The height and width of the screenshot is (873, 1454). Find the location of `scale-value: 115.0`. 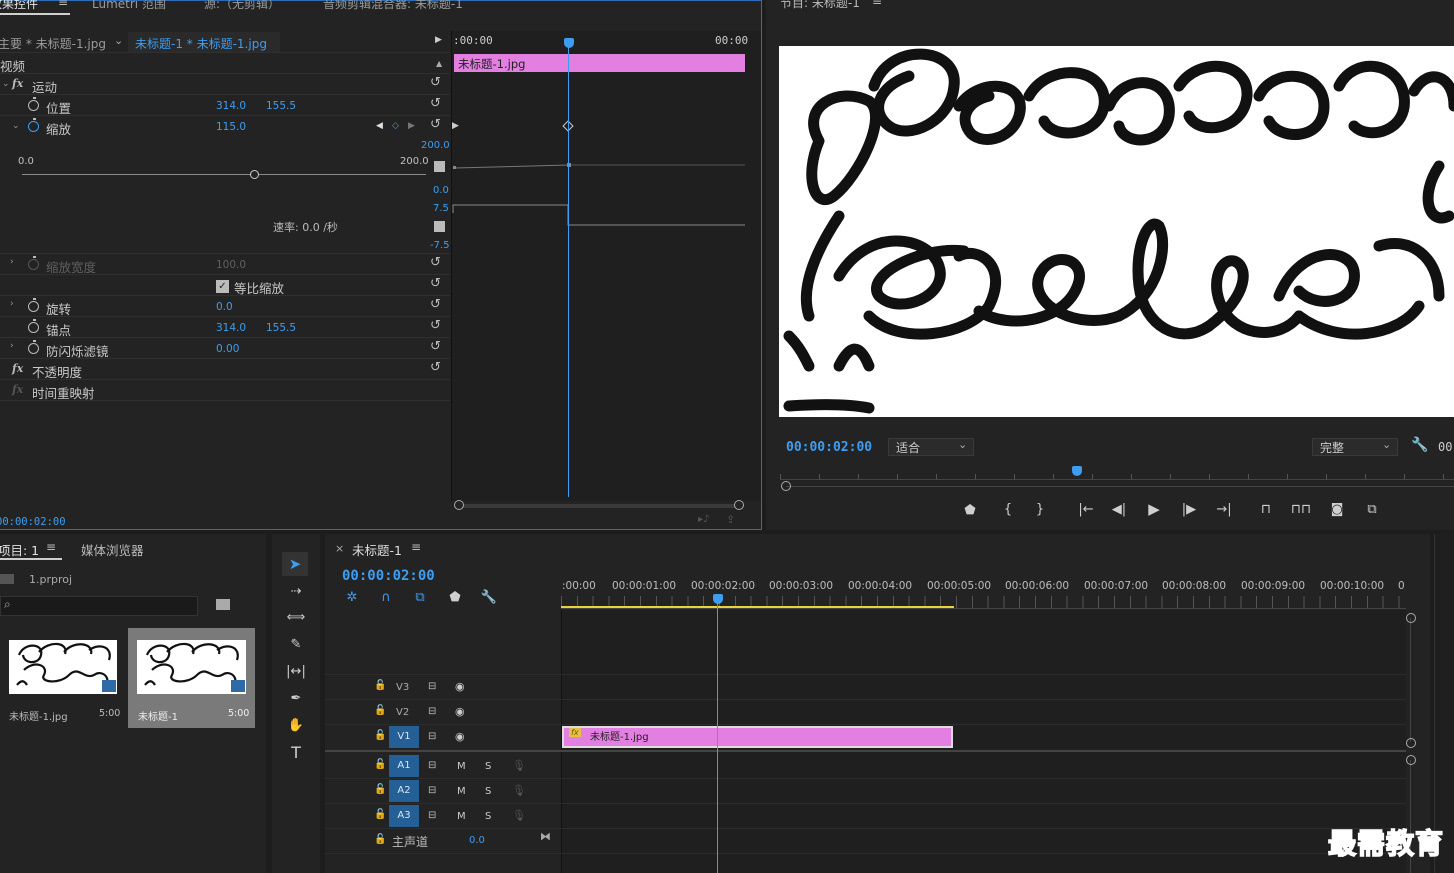

scale-value: 115.0 is located at coordinates (231, 127).